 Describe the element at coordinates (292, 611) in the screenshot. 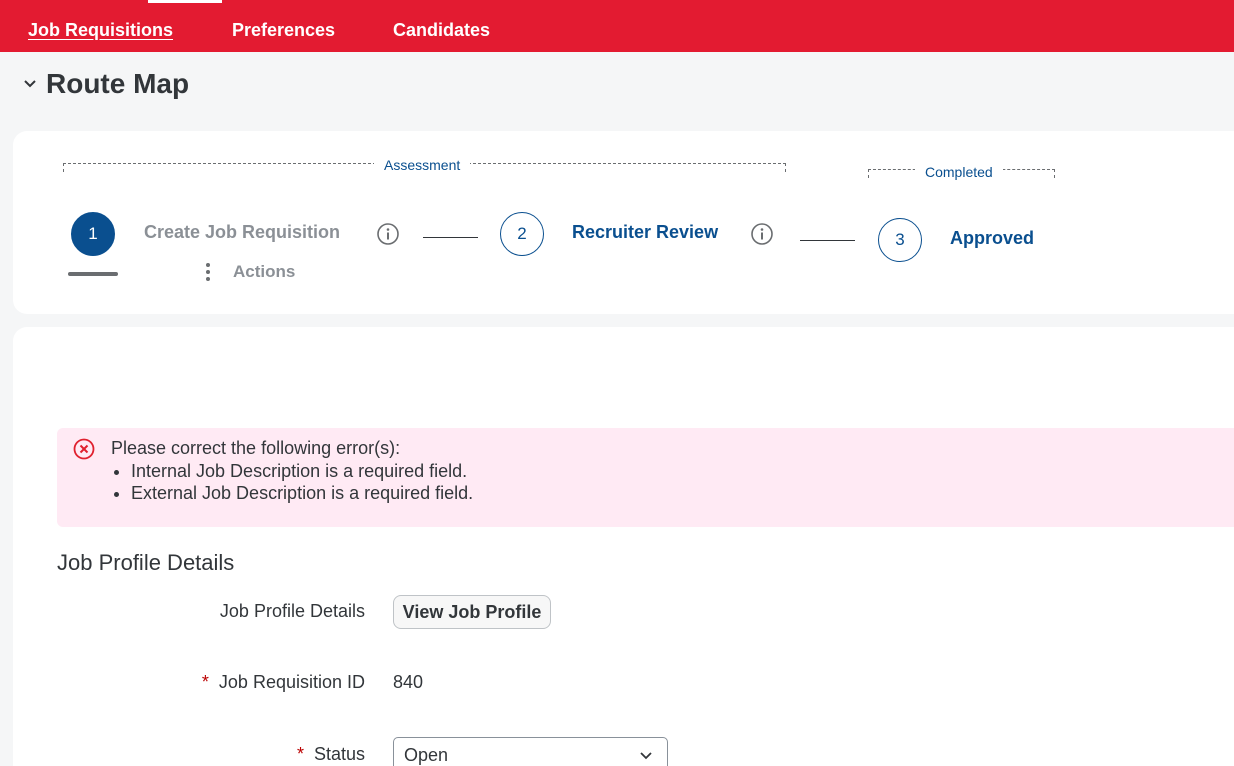

I see `job-profile-label: Job Profile Details` at that location.